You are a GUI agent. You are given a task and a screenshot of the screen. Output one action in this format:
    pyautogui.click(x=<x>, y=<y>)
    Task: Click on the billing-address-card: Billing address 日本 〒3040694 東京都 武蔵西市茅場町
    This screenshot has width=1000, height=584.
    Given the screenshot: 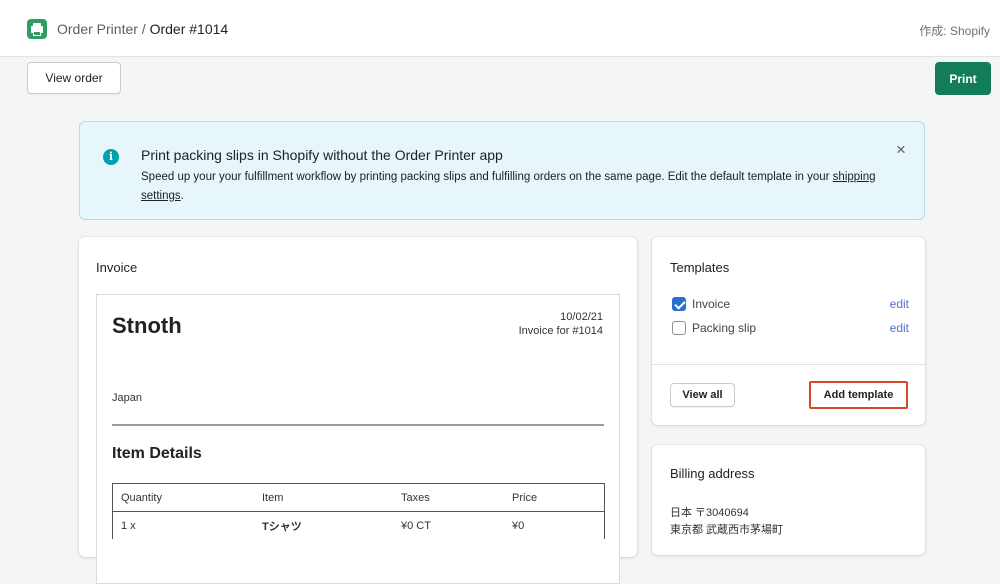 What is the action you would take?
    pyautogui.click(x=788, y=500)
    